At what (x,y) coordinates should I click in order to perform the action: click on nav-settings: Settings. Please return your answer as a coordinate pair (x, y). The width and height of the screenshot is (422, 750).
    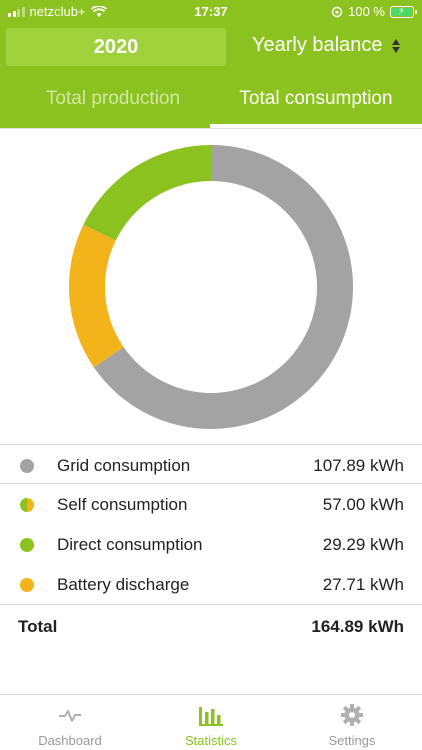
    Looking at the image, I should click on (352, 722).